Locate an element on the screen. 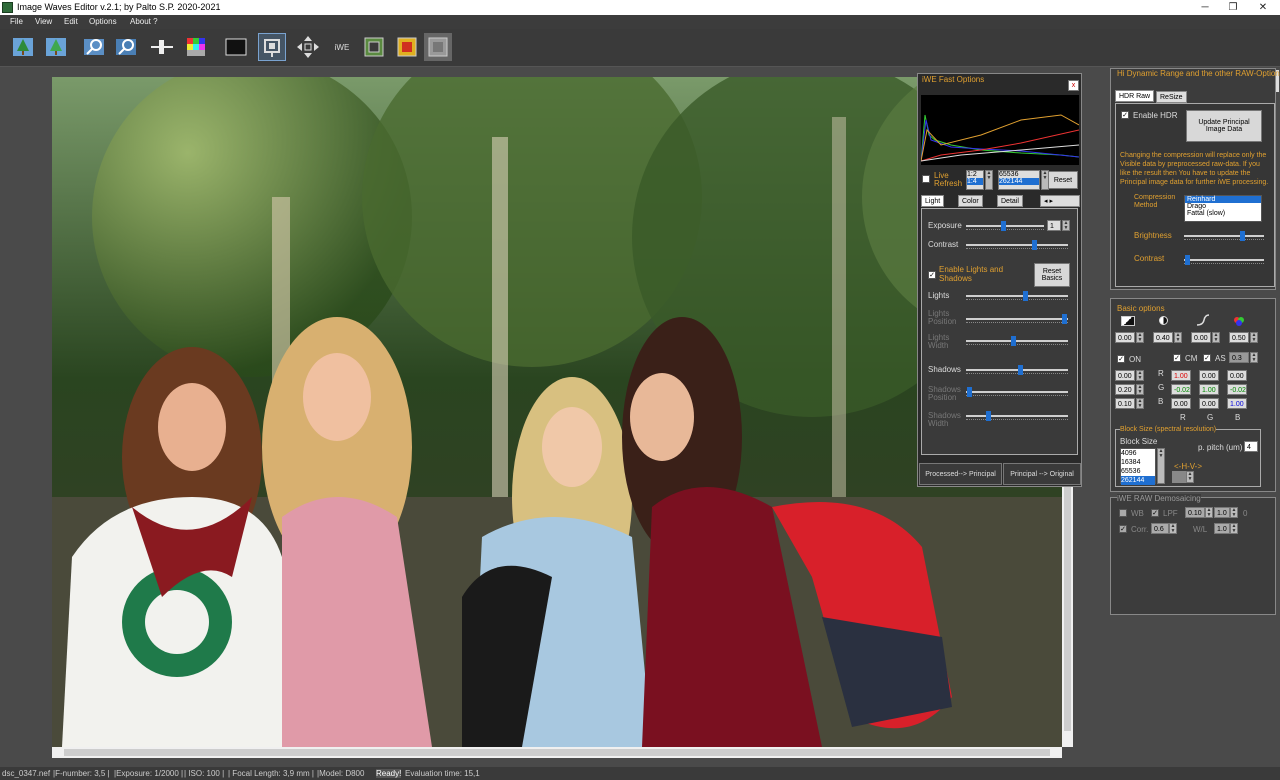 This screenshot has width=1280, height=780. basic-spinner-1: ▲ ▼ is located at coordinates (1140, 337).